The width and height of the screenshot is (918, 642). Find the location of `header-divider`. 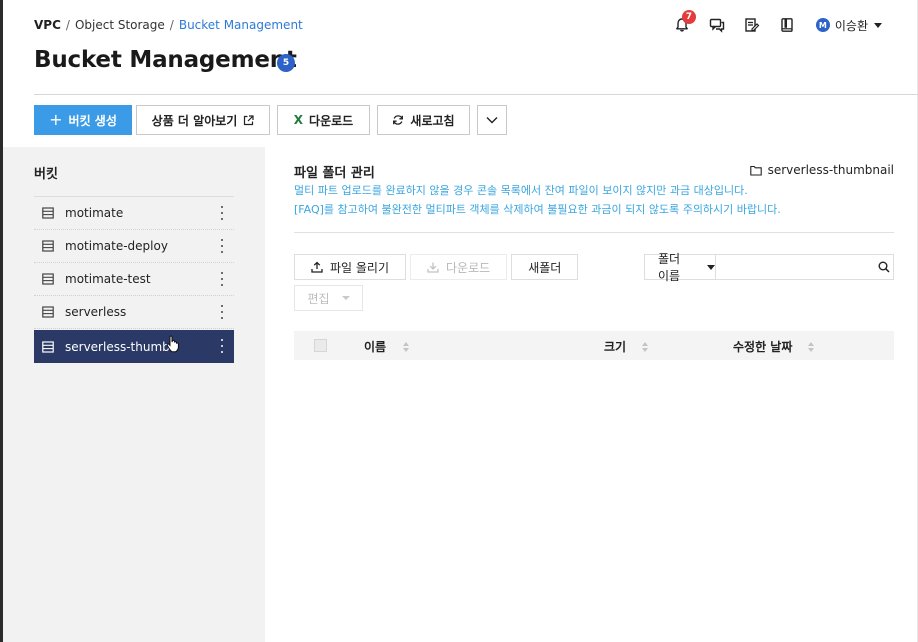

header-divider is located at coordinates (476, 94).